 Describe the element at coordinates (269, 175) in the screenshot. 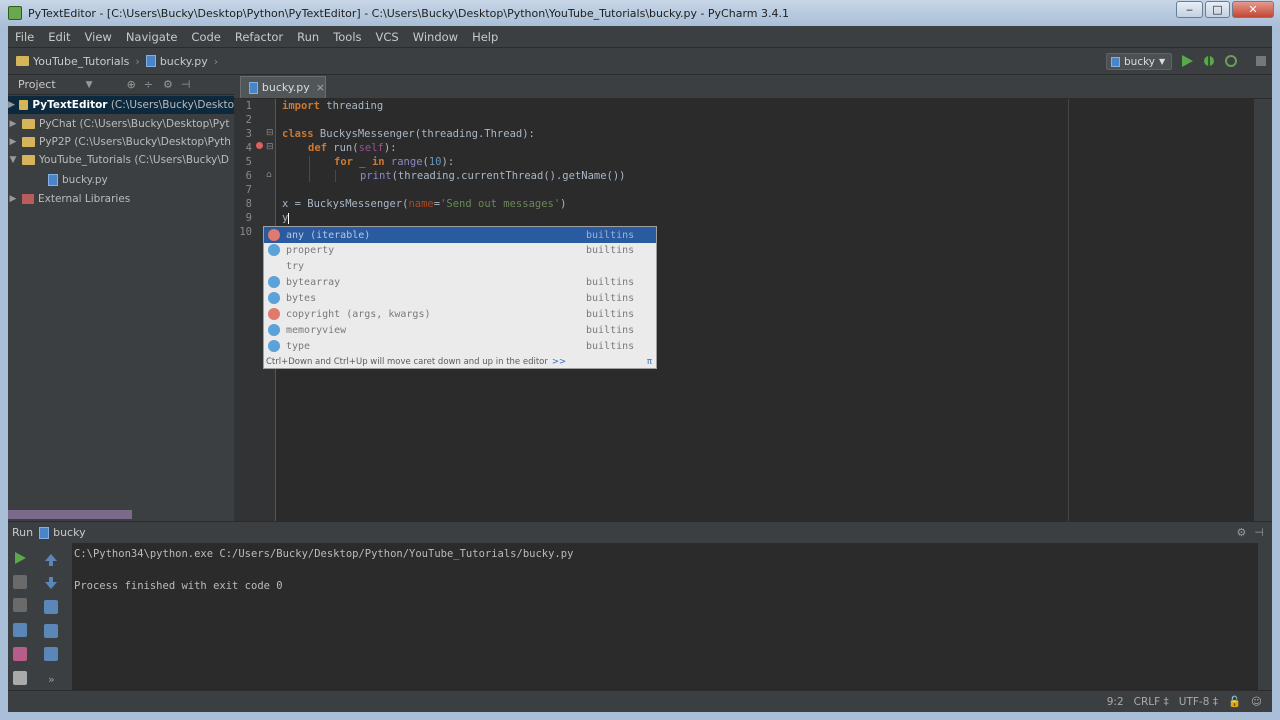

I see `fold-end-marker-icon: ⌂` at that location.